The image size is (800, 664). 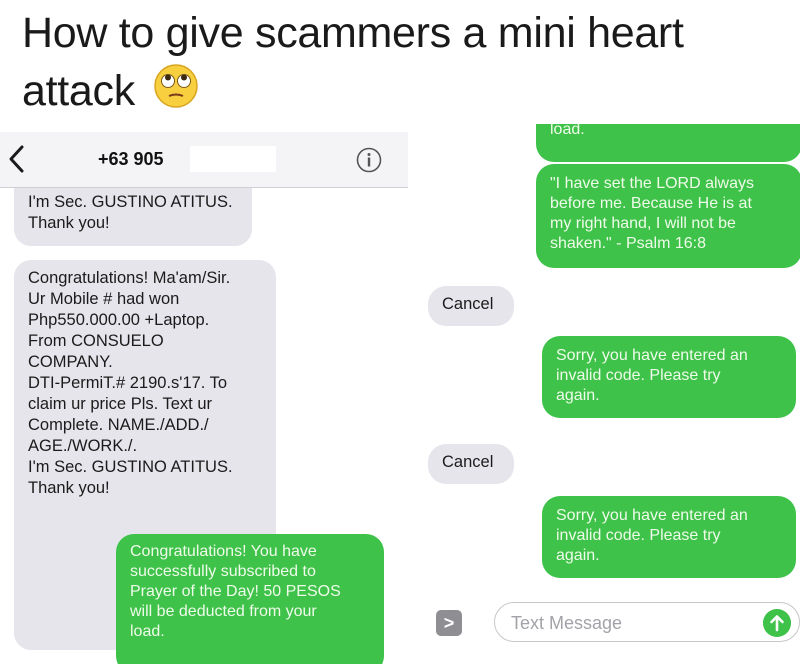 What do you see at coordinates (647, 622) in the screenshot?
I see `message-input: Text Message` at bounding box center [647, 622].